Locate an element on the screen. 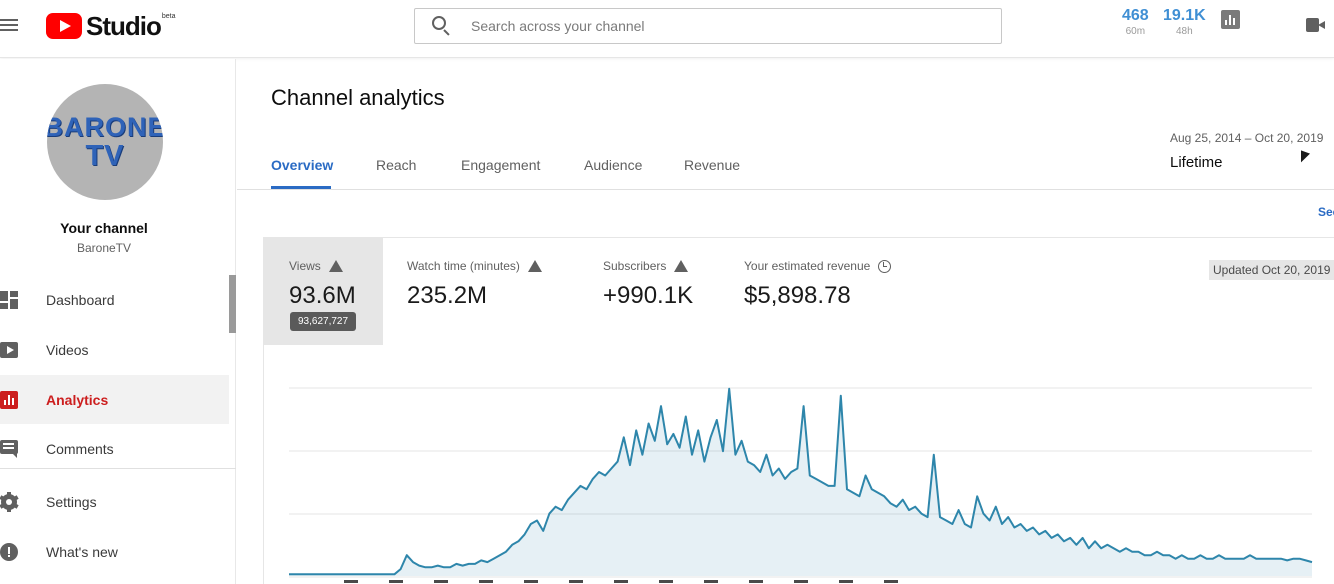 The width and height of the screenshot is (1334, 584). top-bar: Studio beta 468 60m 19.1K 48h is located at coordinates (667, 29).